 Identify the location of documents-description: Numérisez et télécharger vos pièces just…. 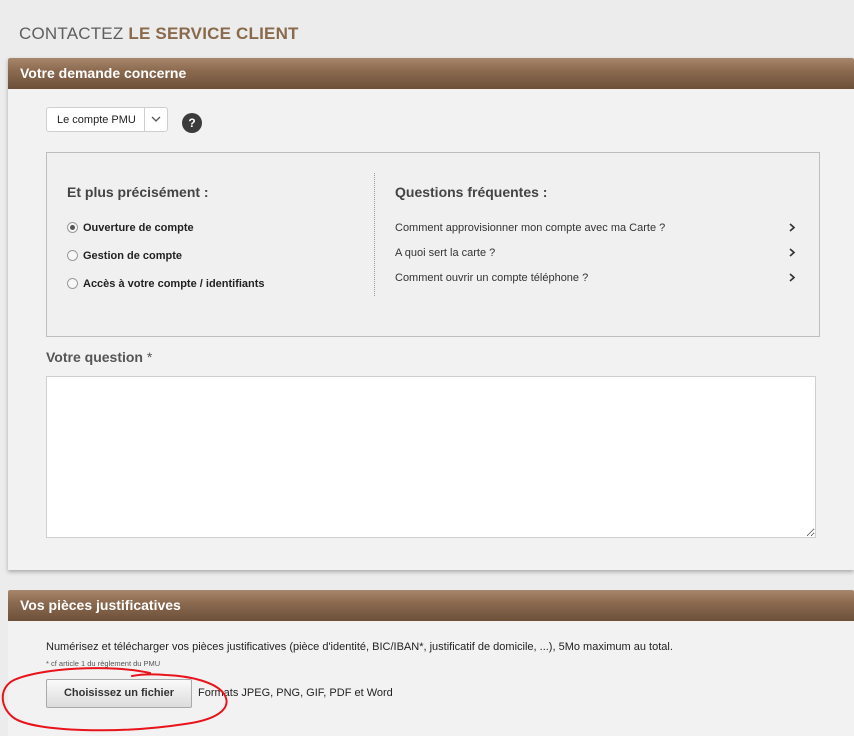
(359, 647).